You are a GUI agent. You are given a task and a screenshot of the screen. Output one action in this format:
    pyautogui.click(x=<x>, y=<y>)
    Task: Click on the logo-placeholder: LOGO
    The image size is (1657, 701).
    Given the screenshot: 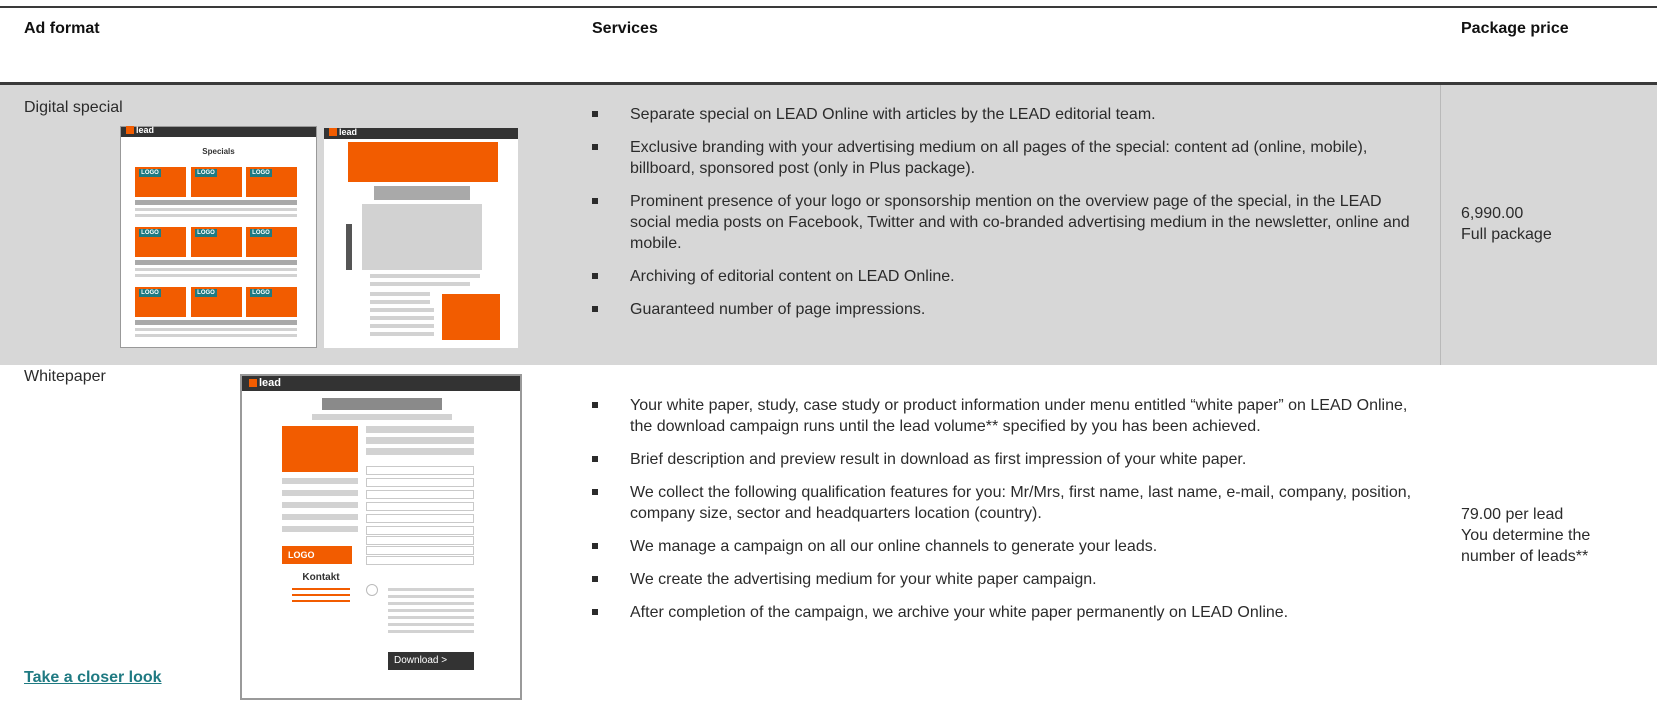 What is the action you would take?
    pyautogui.click(x=317, y=555)
    